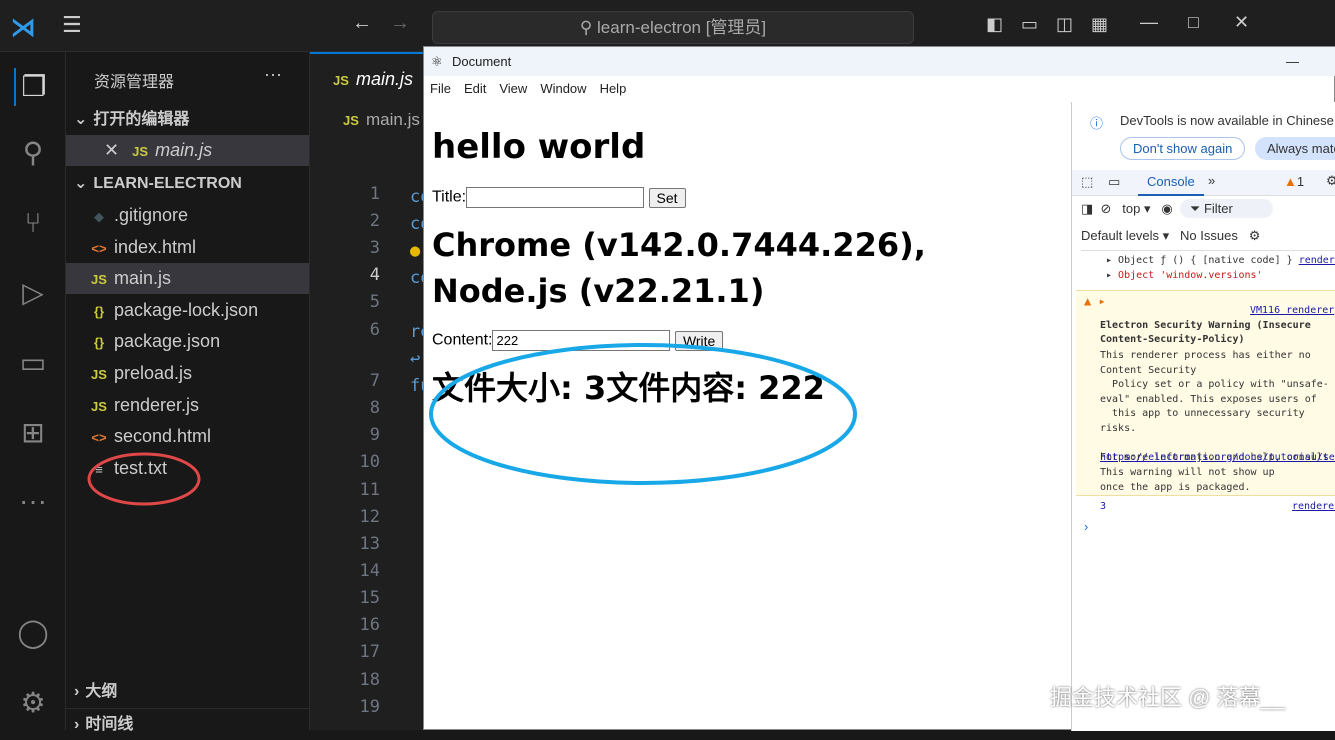 The height and width of the screenshot is (740, 1335). Describe the element at coordinates (667, 197) in the screenshot. I see `set-button: Set` at that location.